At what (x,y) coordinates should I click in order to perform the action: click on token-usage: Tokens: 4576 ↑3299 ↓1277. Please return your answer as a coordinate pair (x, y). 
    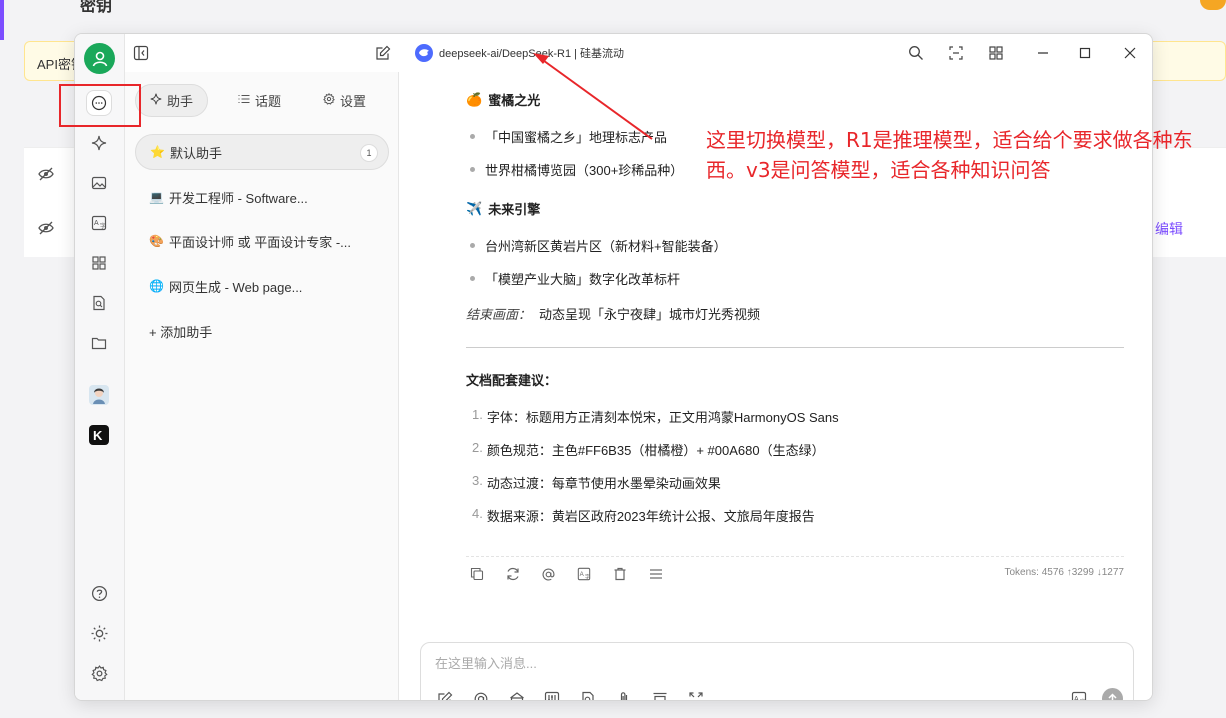
    Looking at the image, I should click on (1064, 572).